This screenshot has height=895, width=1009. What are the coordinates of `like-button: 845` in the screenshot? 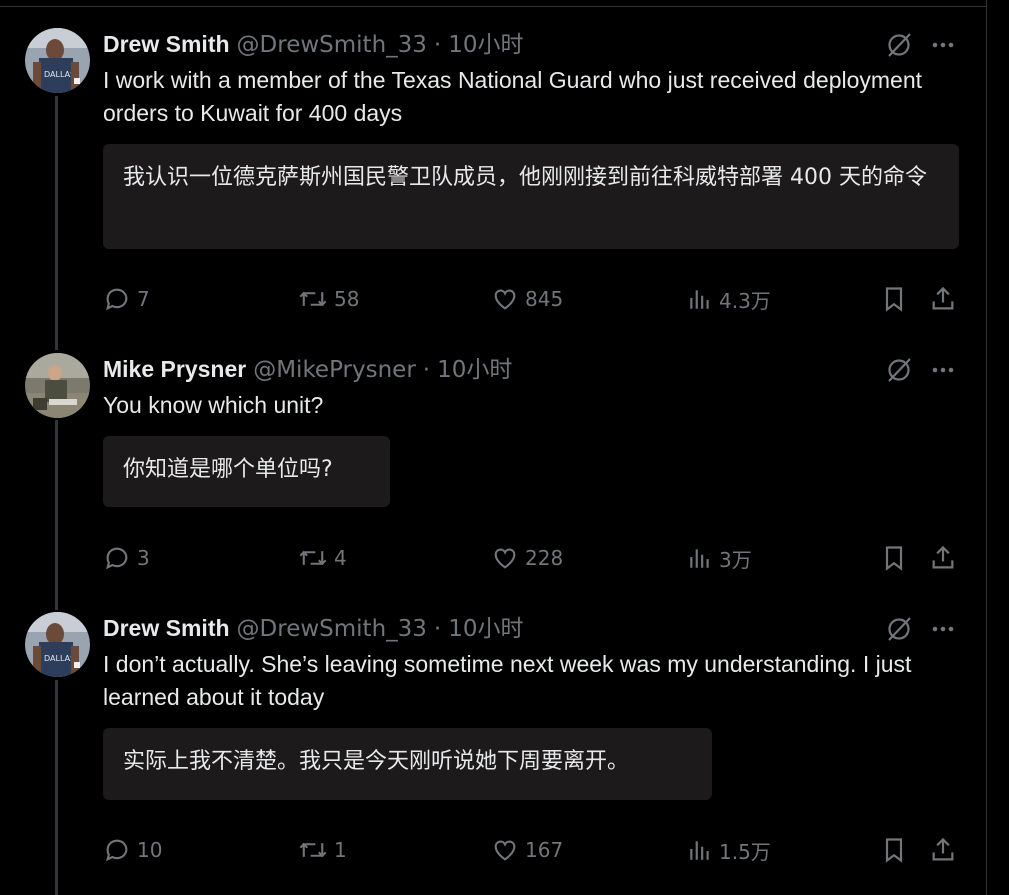 It's located at (527, 299).